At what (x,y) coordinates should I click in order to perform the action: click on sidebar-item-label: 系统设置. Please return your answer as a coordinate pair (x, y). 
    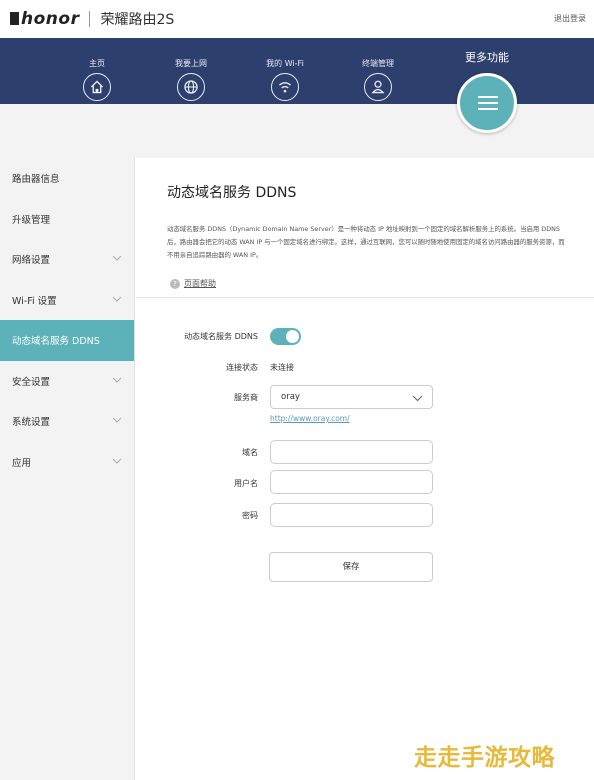
    Looking at the image, I should click on (31, 423).